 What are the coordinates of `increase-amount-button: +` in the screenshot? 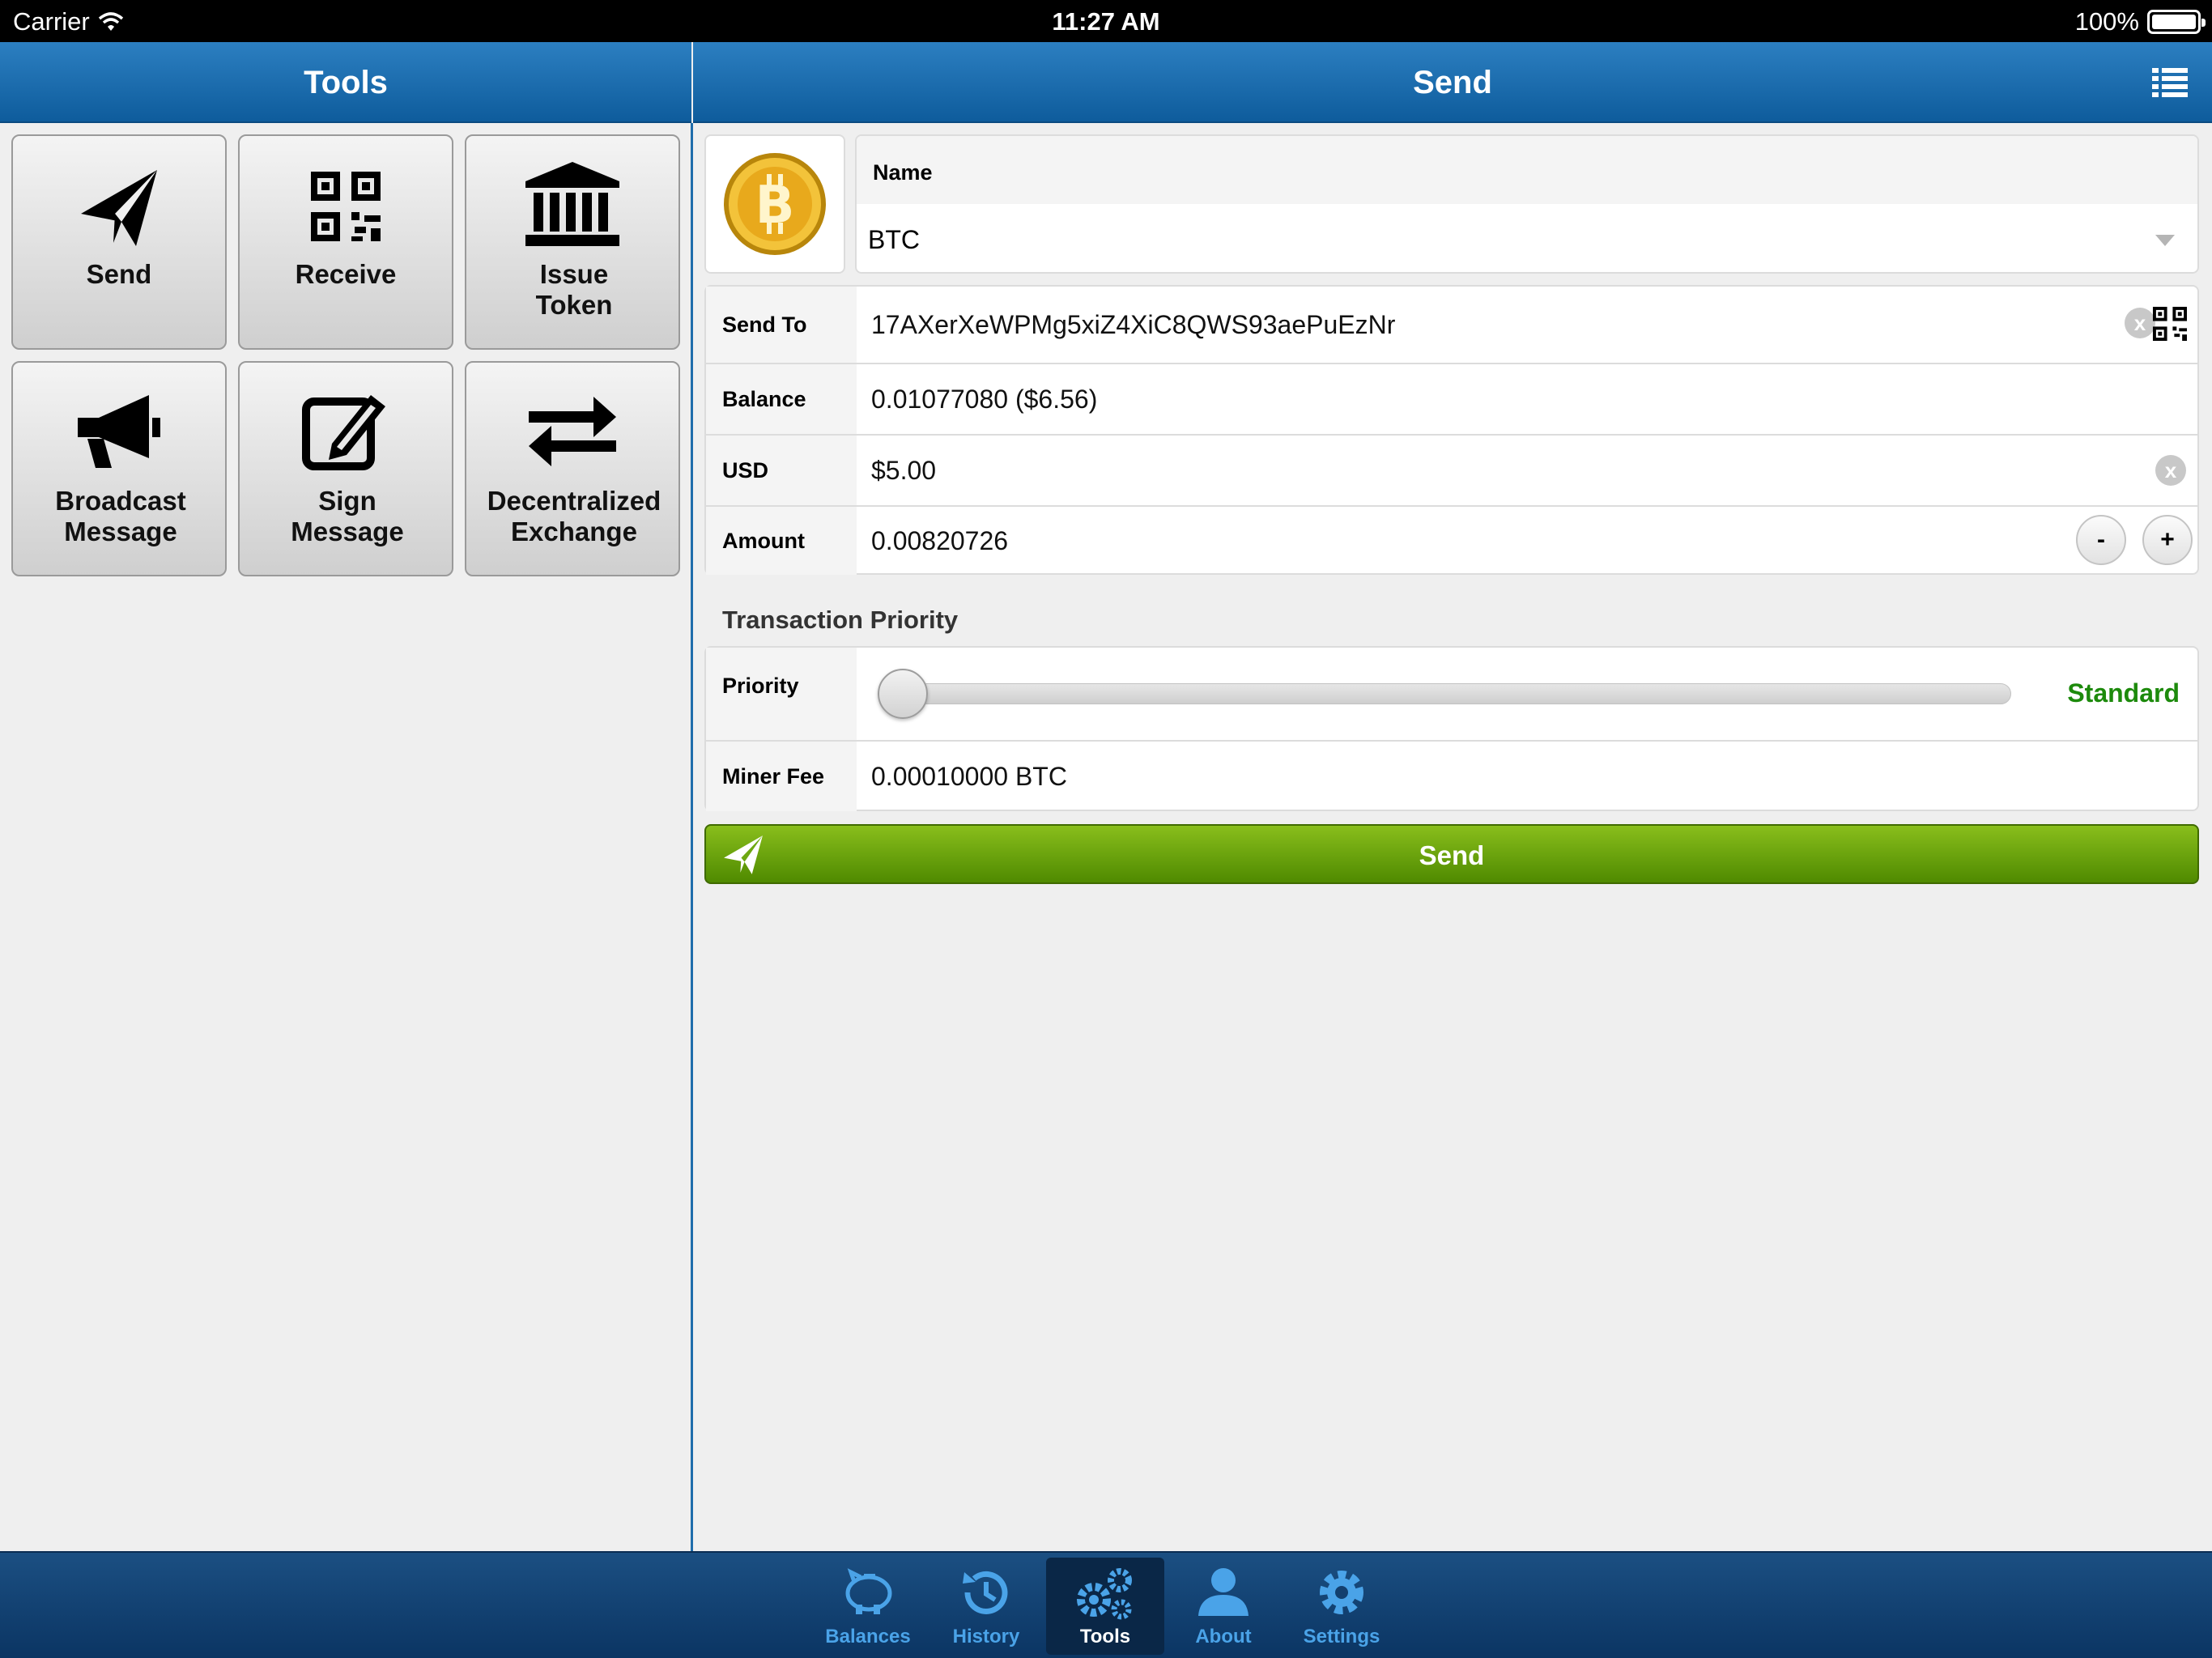 It's located at (2167, 540).